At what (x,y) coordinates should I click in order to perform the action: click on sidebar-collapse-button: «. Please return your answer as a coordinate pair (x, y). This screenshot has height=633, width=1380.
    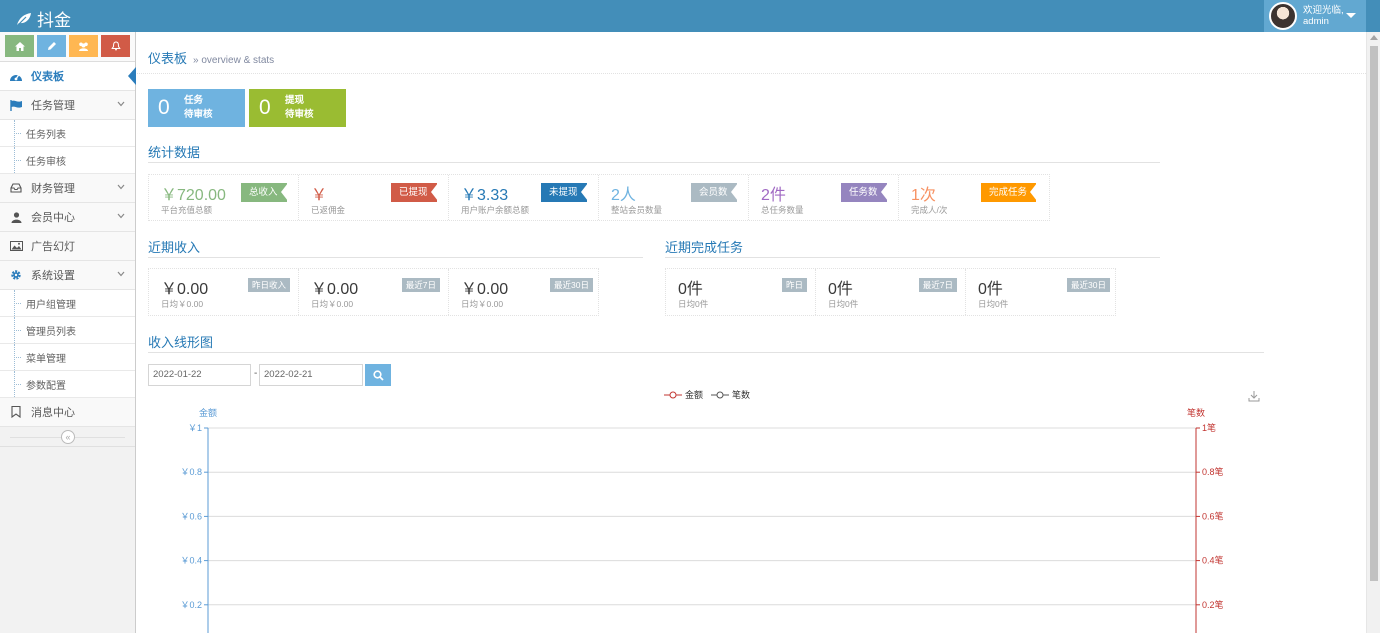
    Looking at the image, I should click on (68, 437).